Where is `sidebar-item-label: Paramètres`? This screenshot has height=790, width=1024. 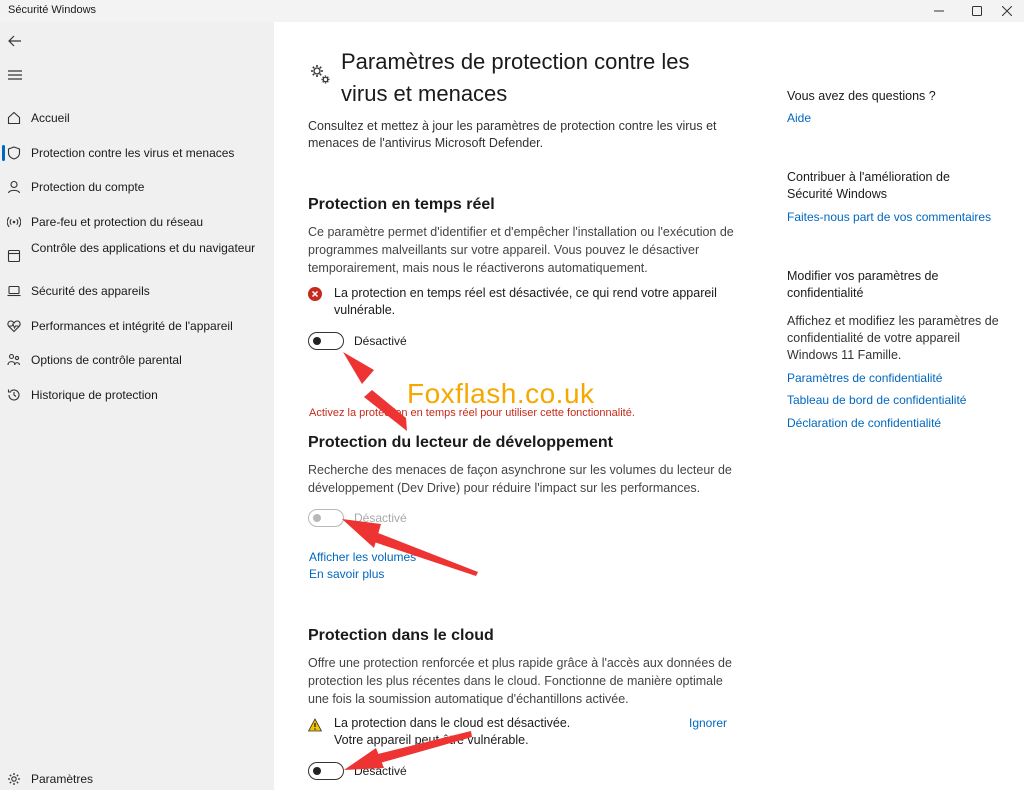 sidebar-item-label: Paramètres is located at coordinates (62, 779).